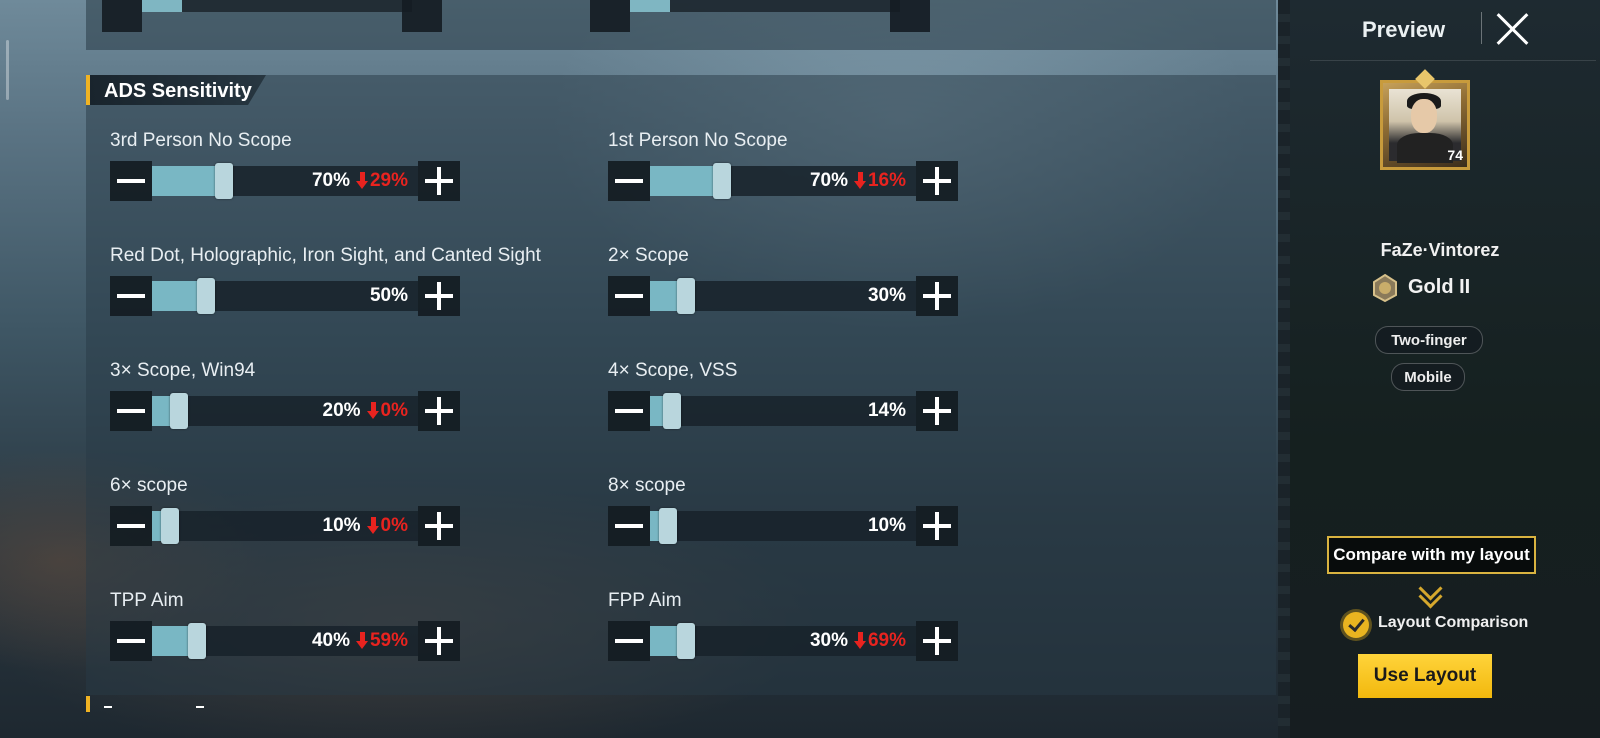 This screenshot has height=738, width=1600. What do you see at coordinates (1513, 29) in the screenshot?
I see `close-icon` at bounding box center [1513, 29].